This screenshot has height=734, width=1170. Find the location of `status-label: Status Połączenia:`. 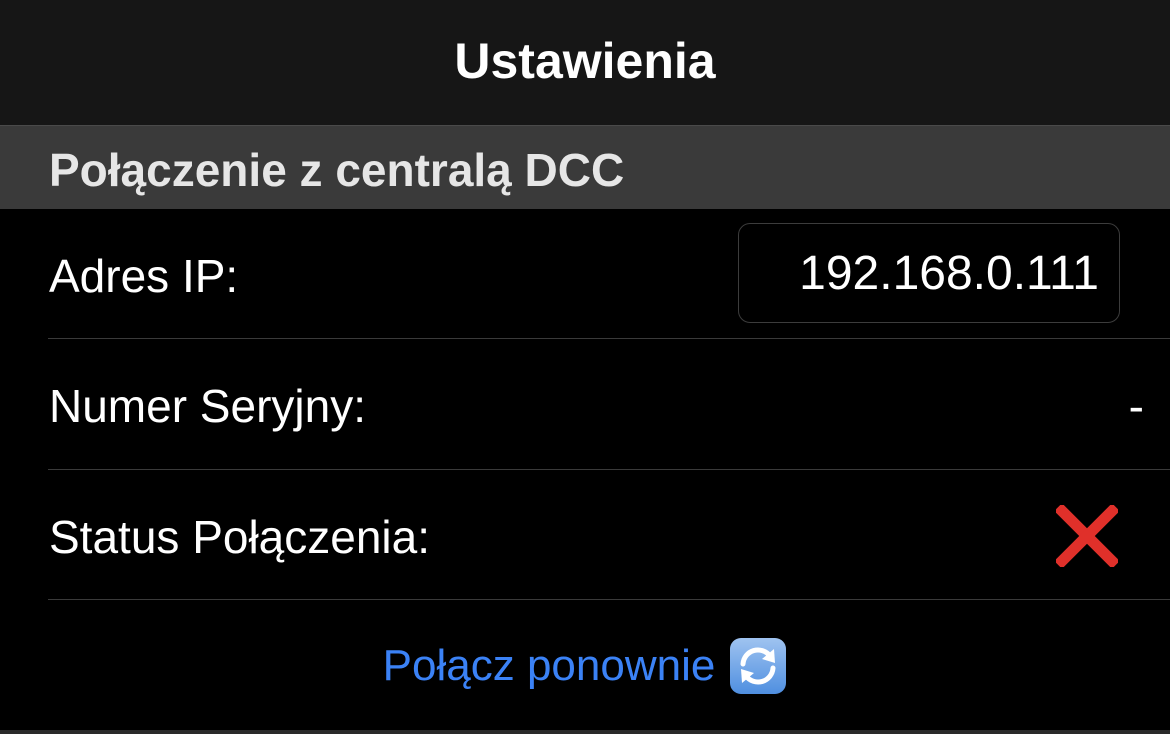

status-label: Status Połączenia: is located at coordinates (240, 537).